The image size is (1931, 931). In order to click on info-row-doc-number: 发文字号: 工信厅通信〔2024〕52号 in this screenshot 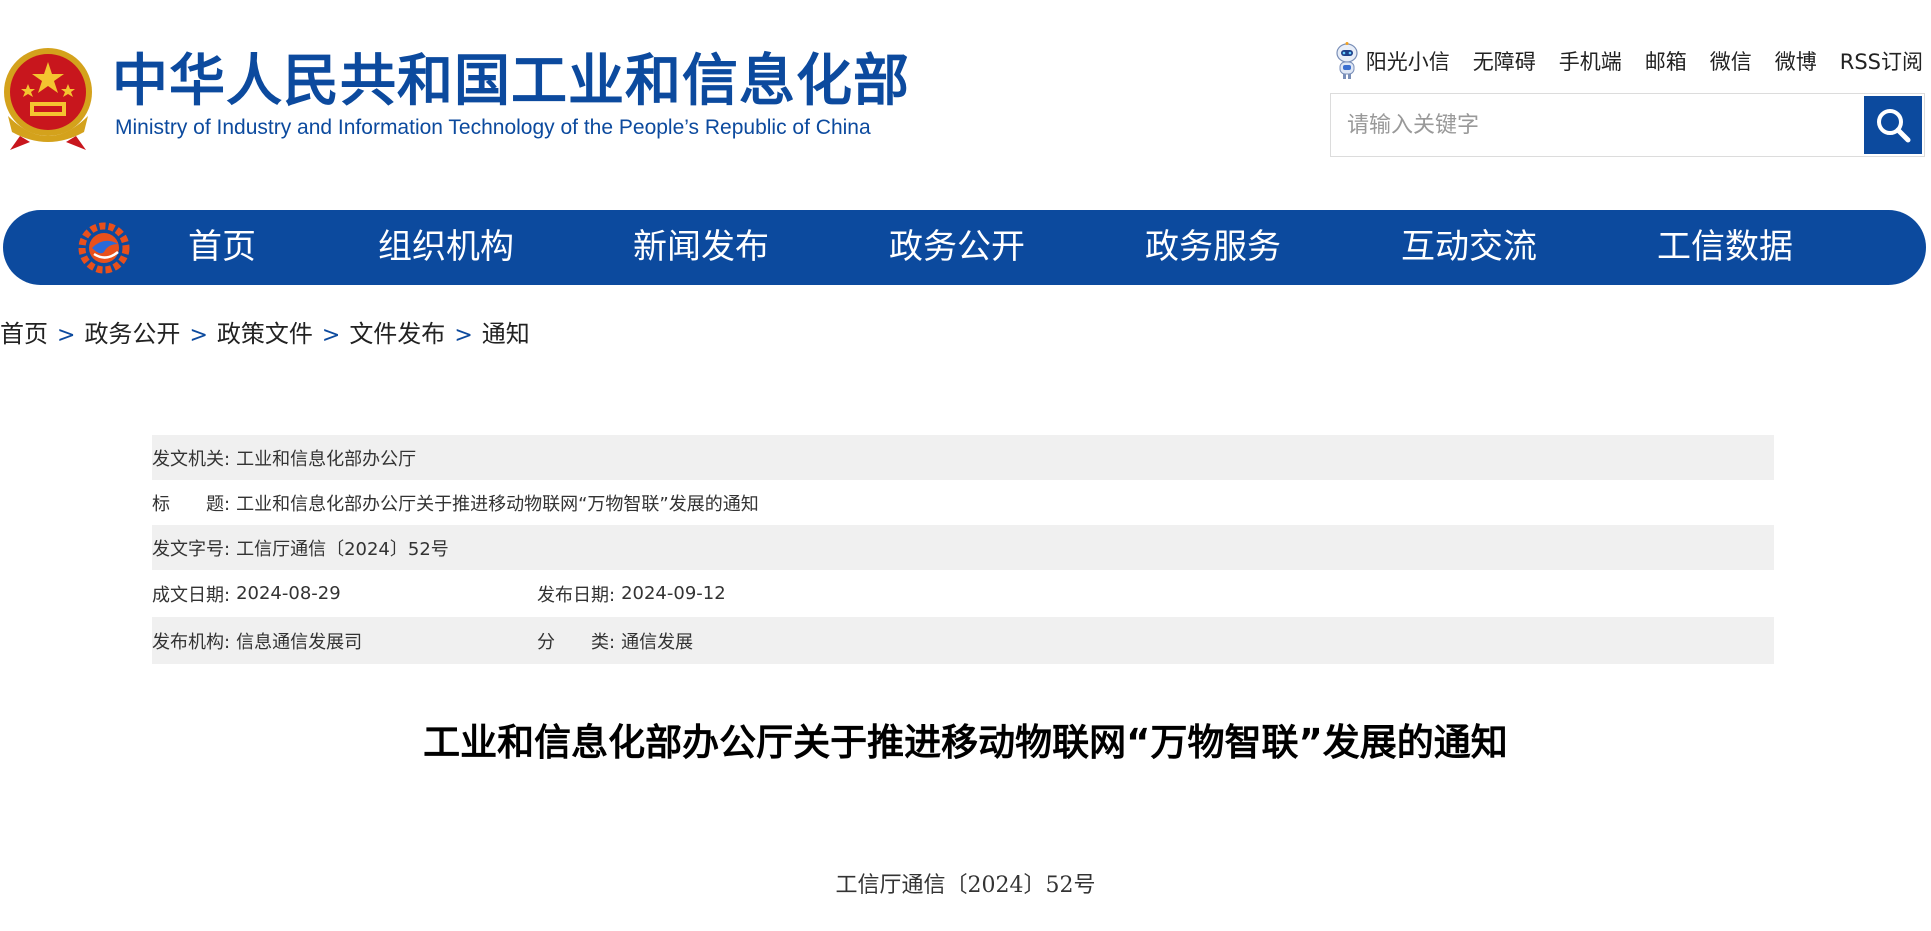, I will do `click(963, 547)`.